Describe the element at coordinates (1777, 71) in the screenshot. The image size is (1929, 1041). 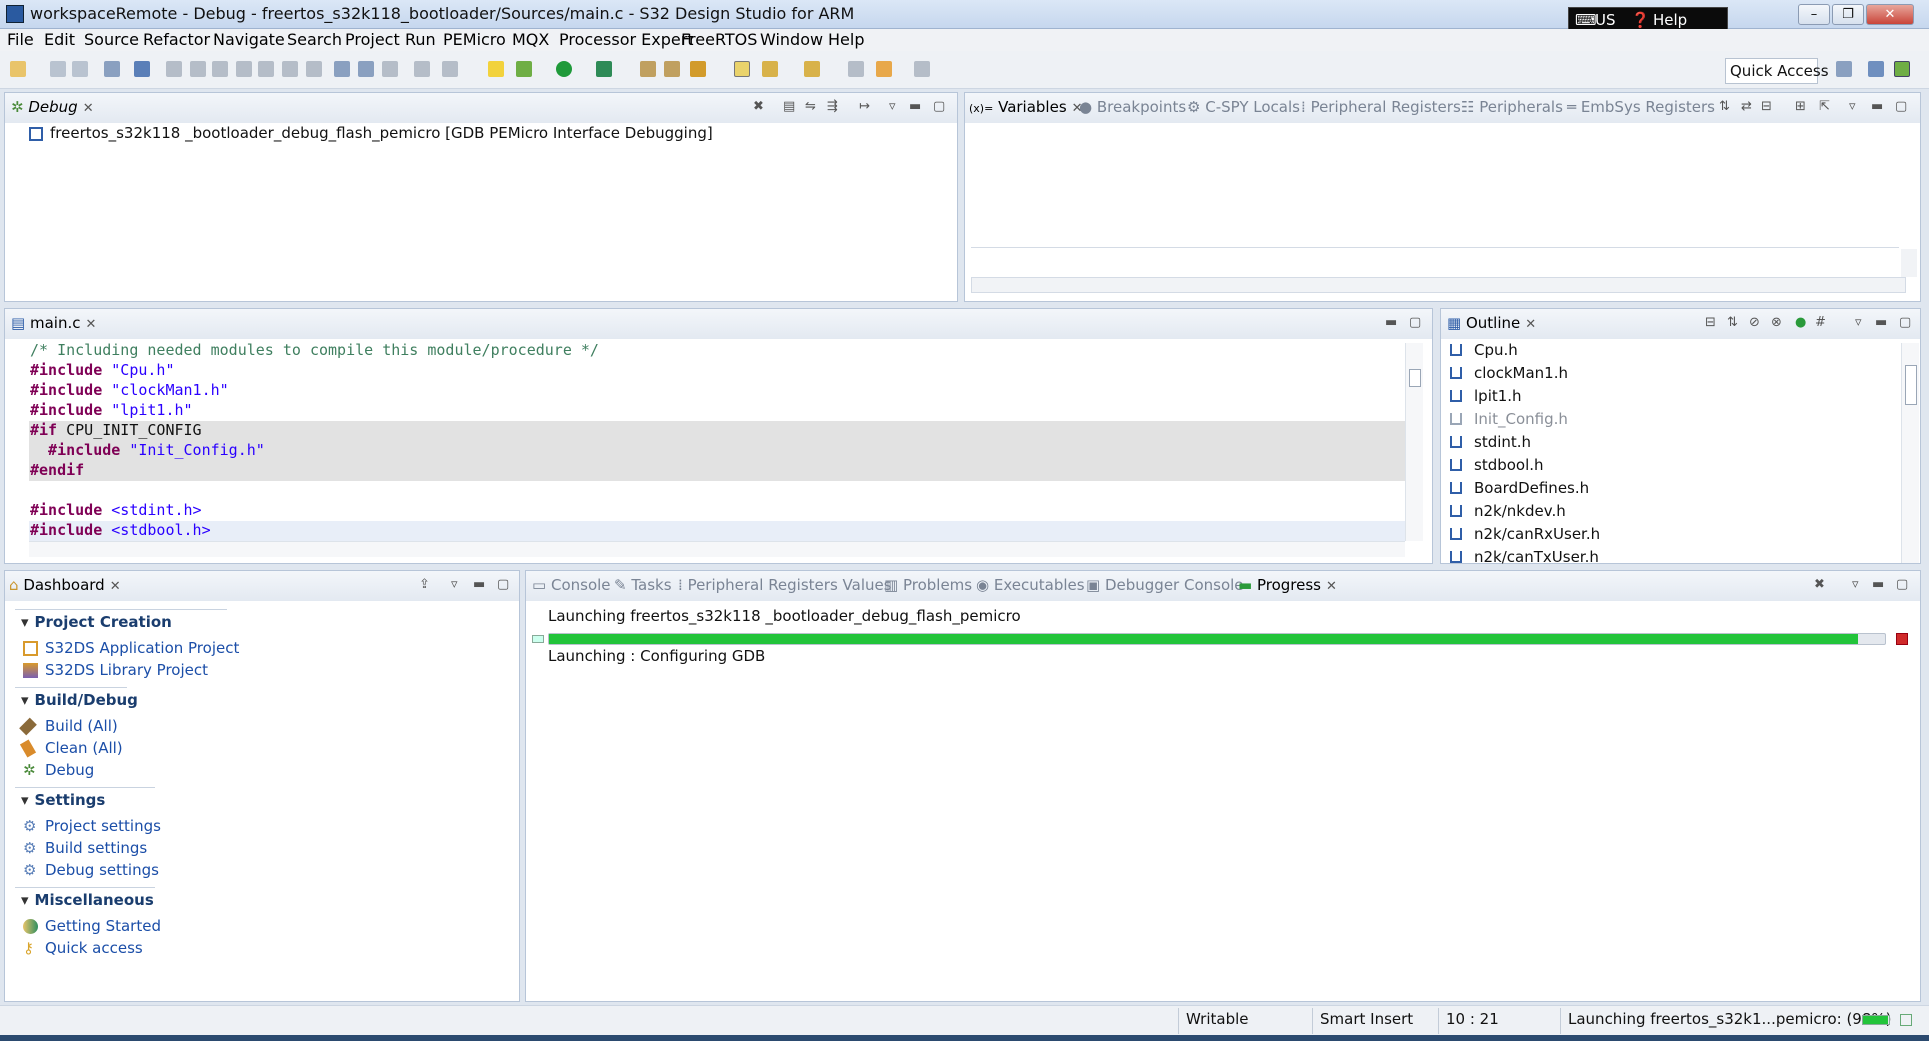
I see `quick-access-input: Quick Access` at that location.